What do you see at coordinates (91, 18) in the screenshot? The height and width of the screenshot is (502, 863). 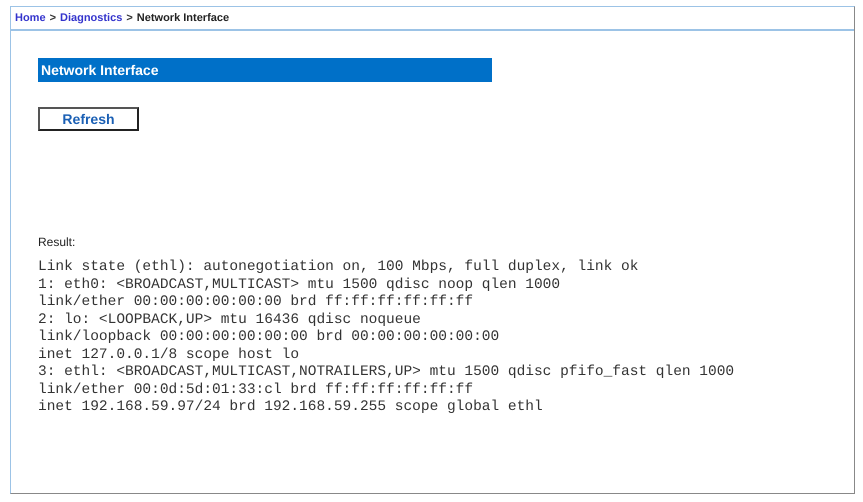 I see `breadcrumb-link: Diagnostics` at bounding box center [91, 18].